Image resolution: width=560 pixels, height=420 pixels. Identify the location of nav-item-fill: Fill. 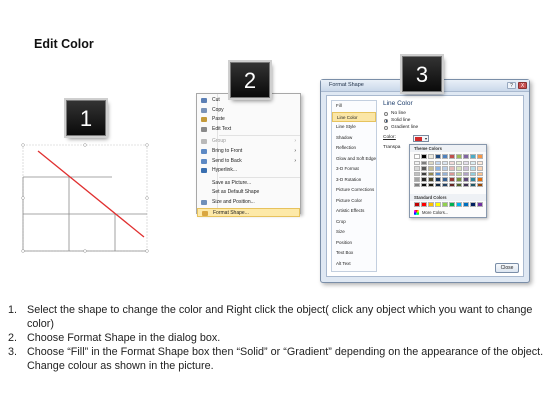
(354, 106).